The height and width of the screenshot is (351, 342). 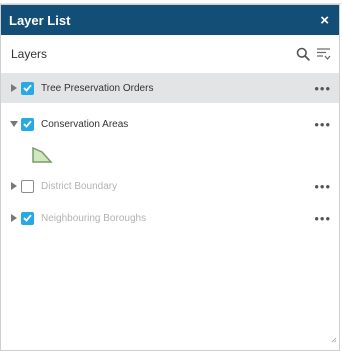 What do you see at coordinates (170, 186) in the screenshot?
I see `layer-row-district-boundary: District Boundary •••` at bounding box center [170, 186].